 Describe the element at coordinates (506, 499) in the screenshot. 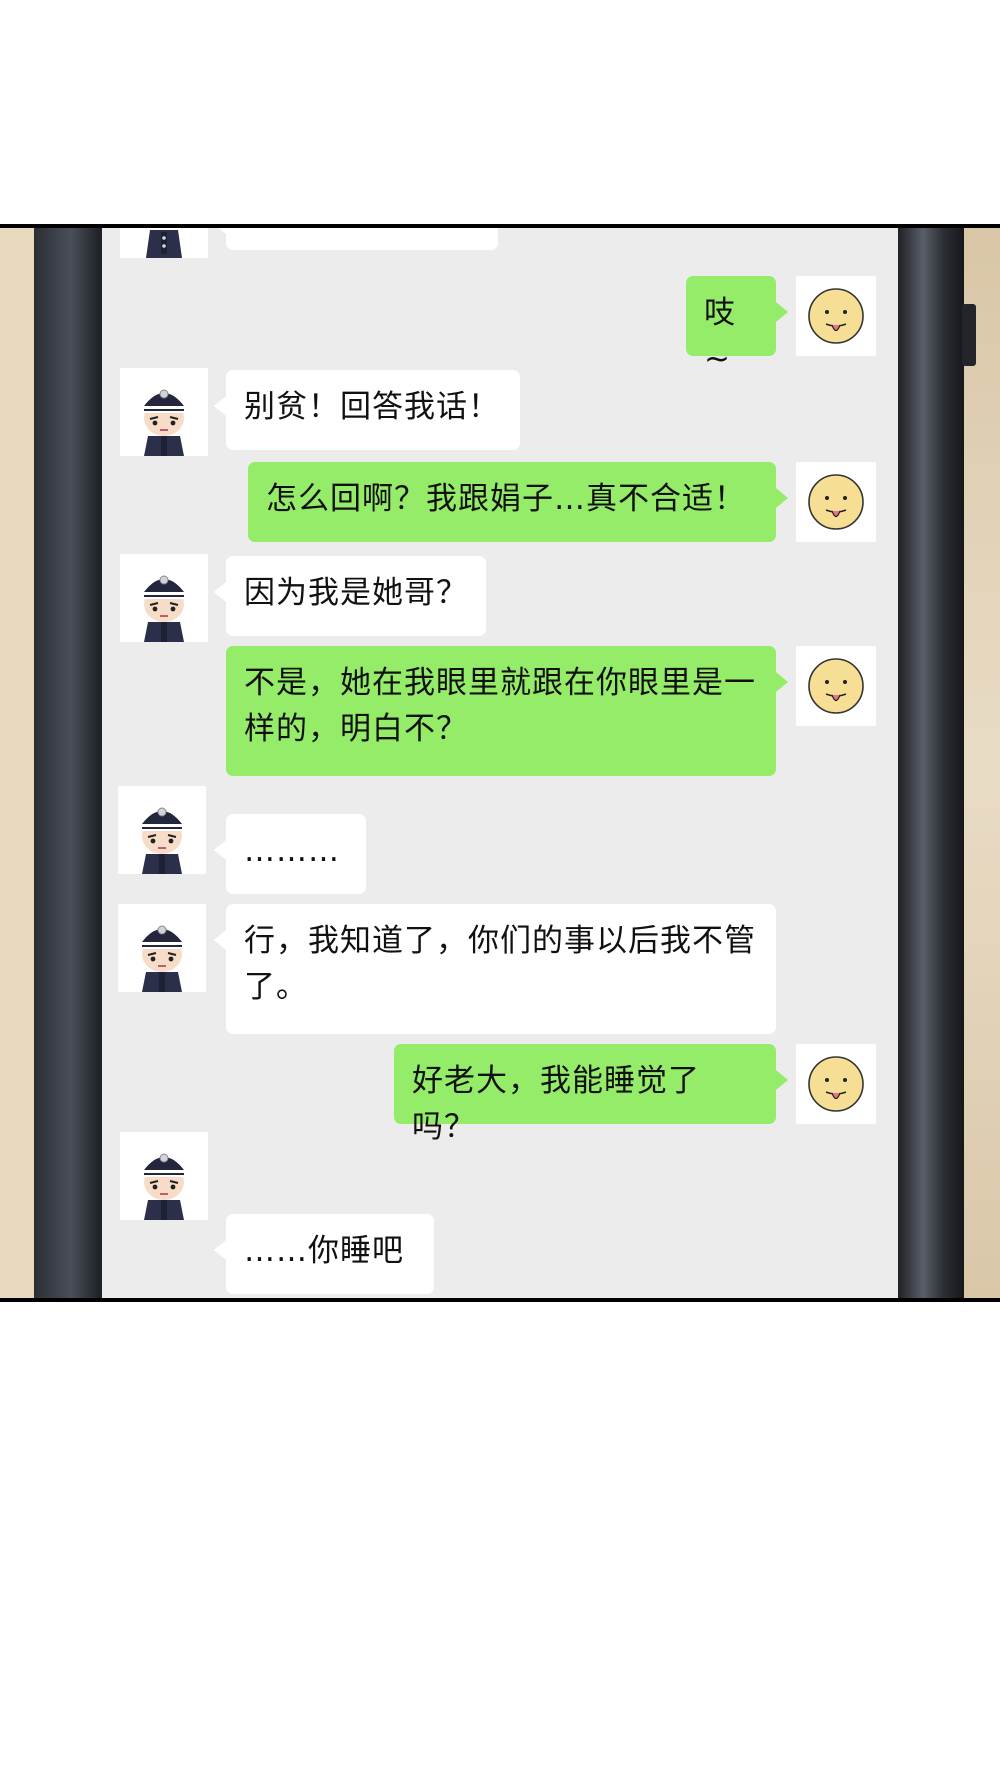

I see `message-text: 怎么回啊？我跟娟子…真不合适！` at that location.